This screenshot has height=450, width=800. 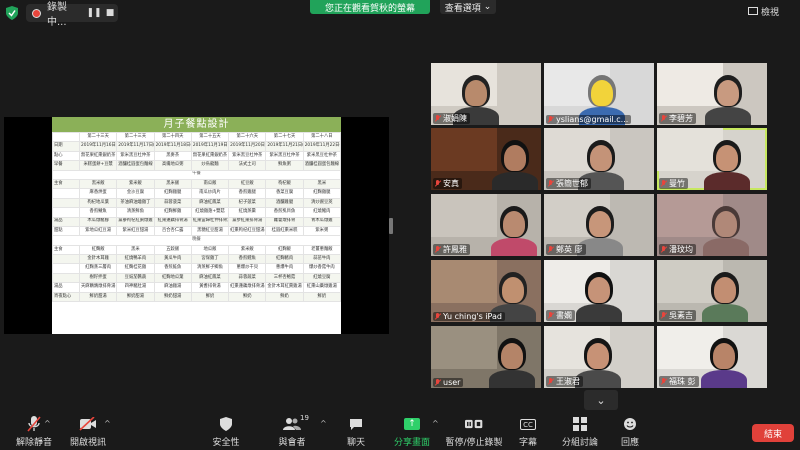 I want to click on unmute-button: 解除靜音, so click(x=34, y=432).